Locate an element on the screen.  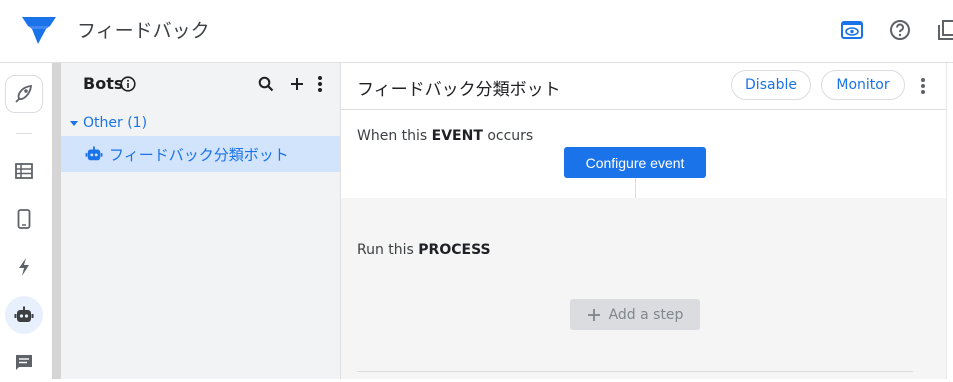
help-icon is located at coordinates (900, 30).